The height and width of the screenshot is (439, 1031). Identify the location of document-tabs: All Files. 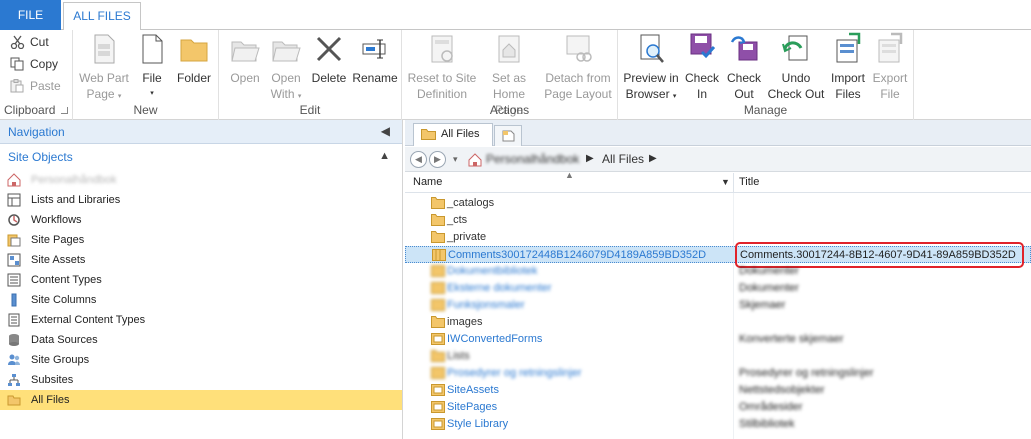
(718, 133).